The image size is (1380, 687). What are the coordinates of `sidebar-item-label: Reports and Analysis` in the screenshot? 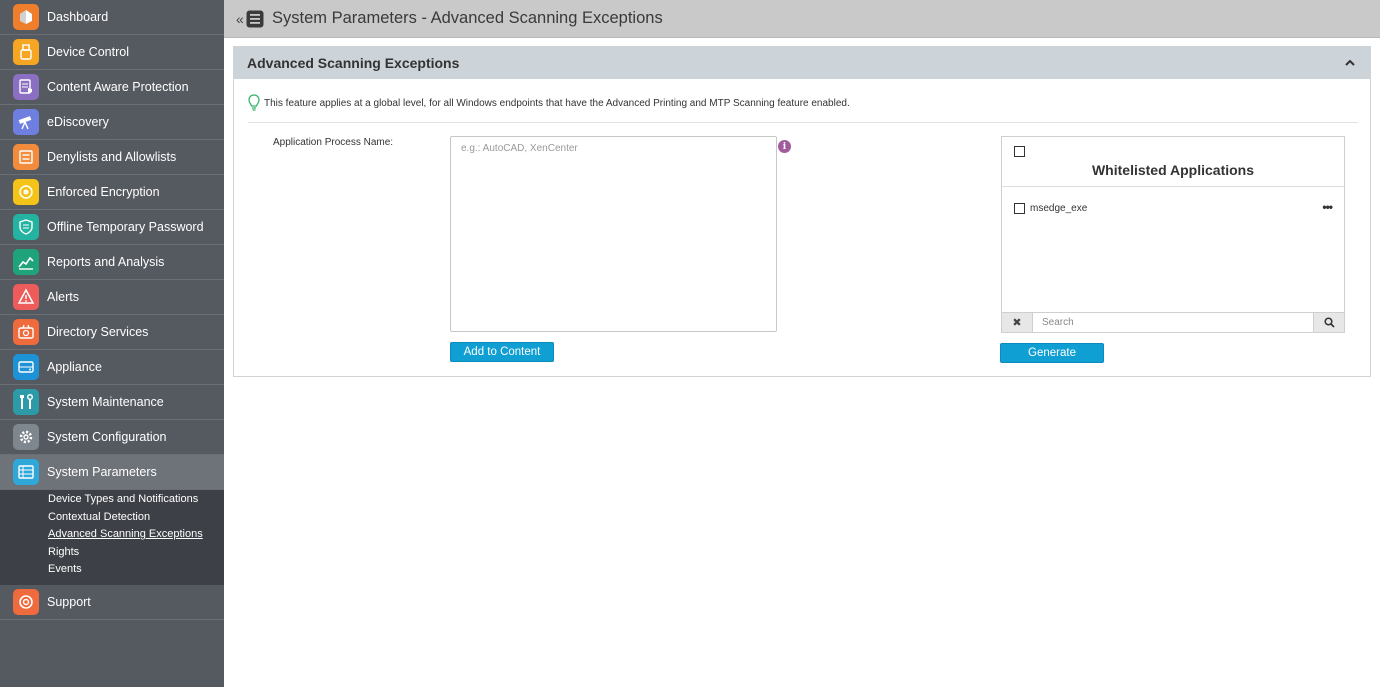 It's located at (106, 262).